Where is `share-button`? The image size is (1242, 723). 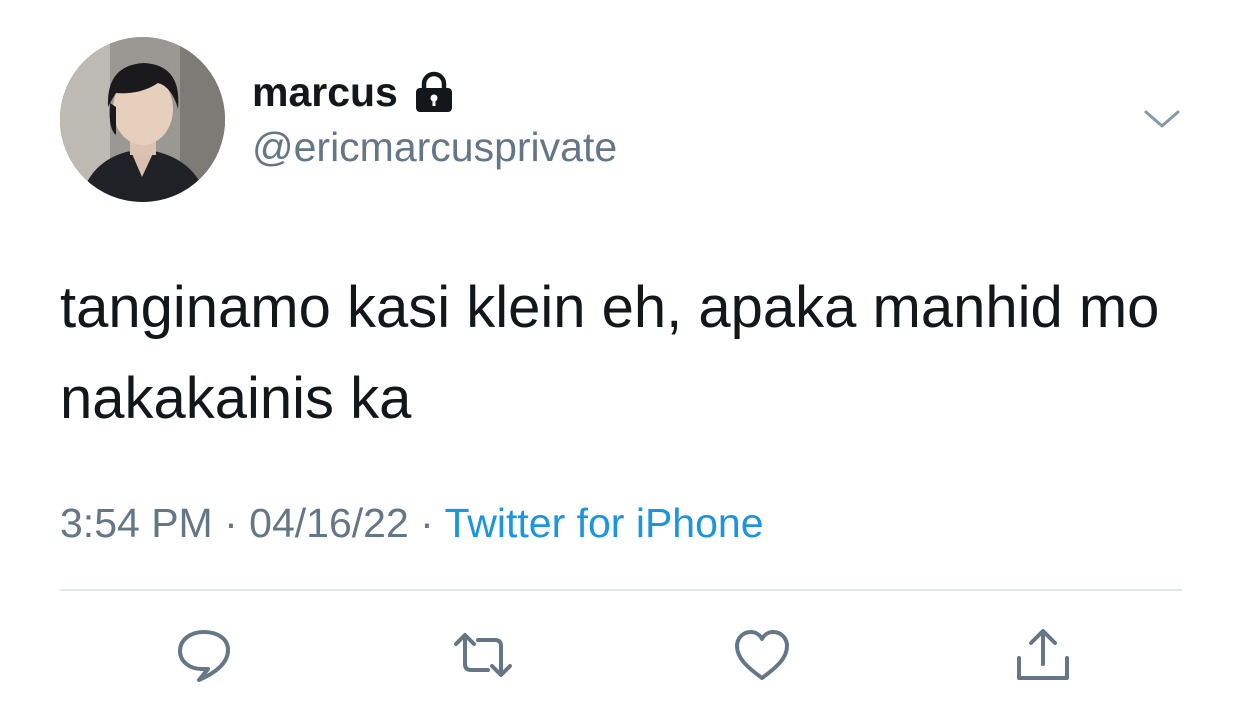 share-button is located at coordinates (1043, 655).